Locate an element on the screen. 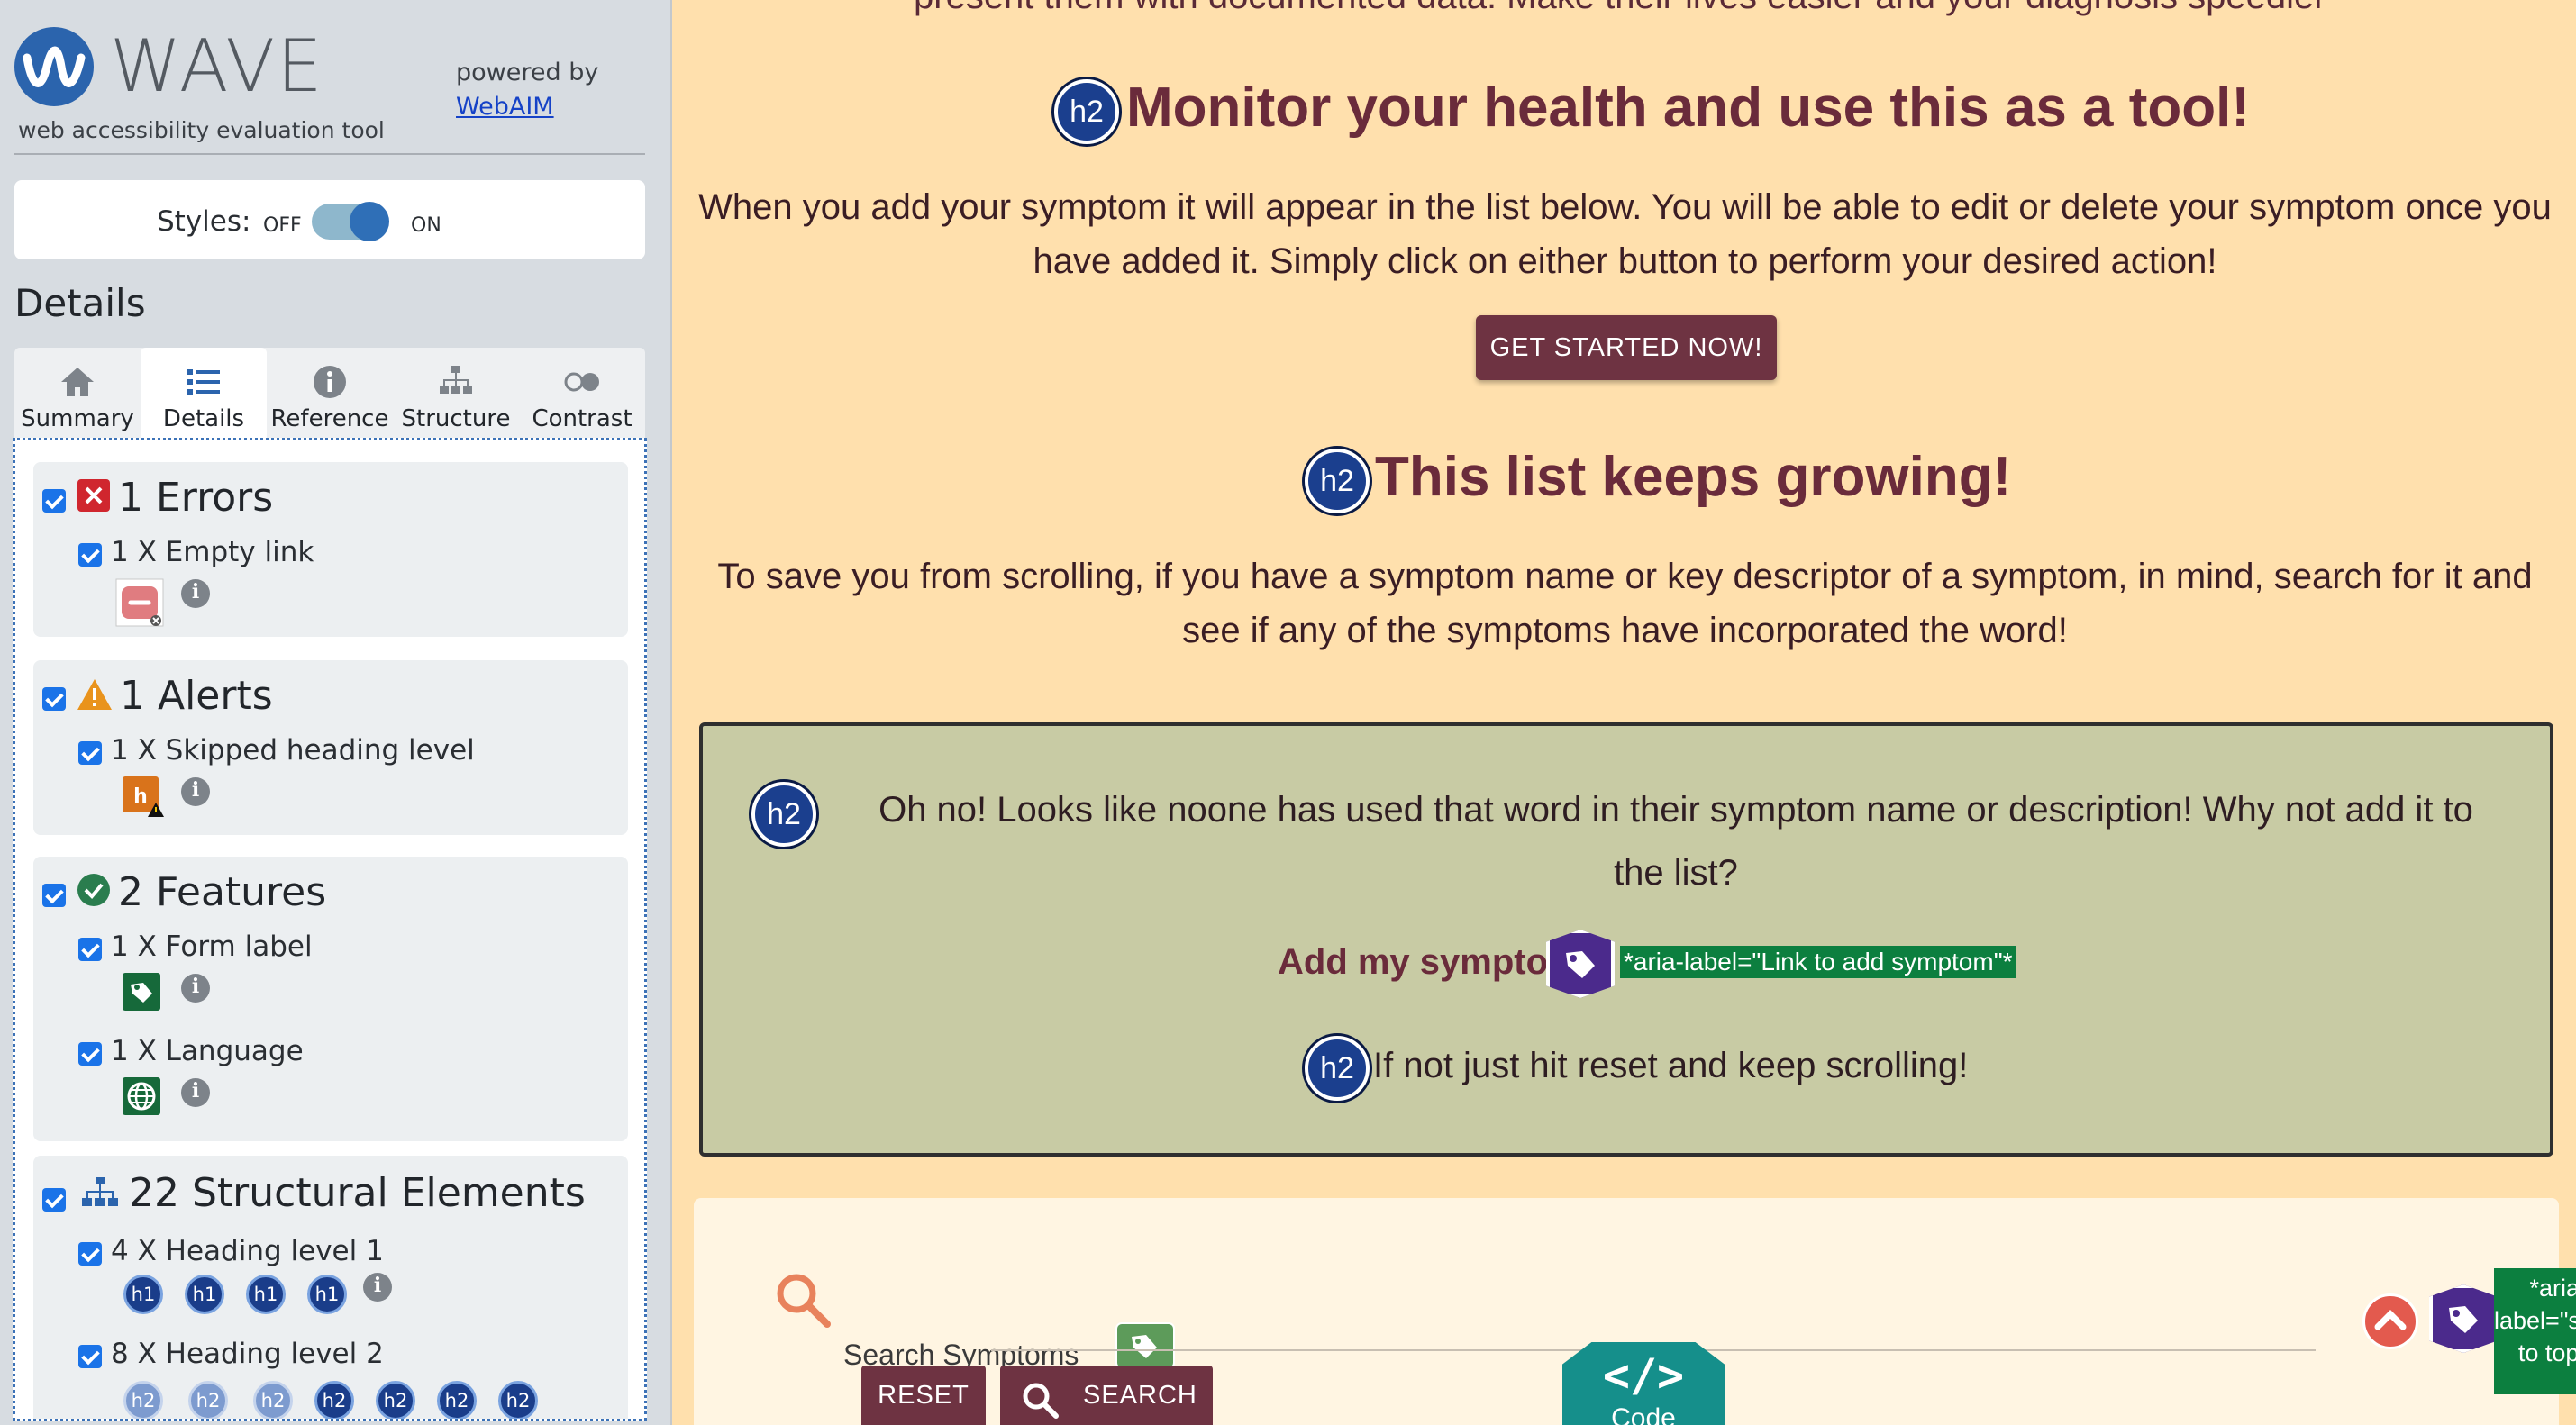 The image size is (2576, 1425). styles-label: Styles: is located at coordinates (204, 221).